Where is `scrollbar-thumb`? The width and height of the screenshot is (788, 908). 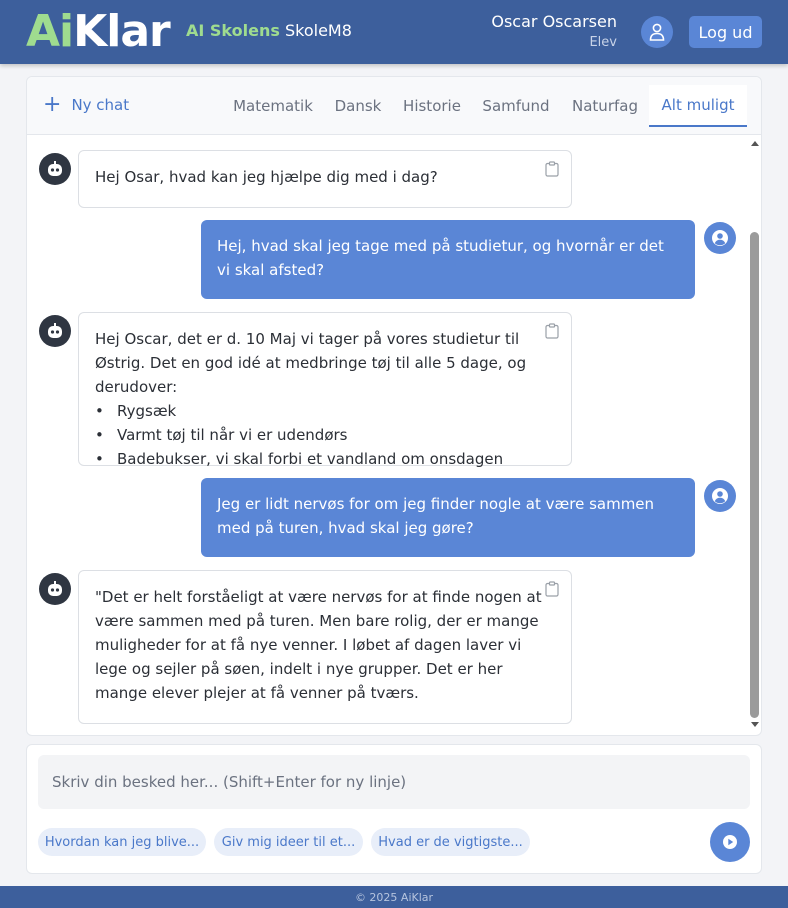 scrollbar-thumb is located at coordinates (754, 475).